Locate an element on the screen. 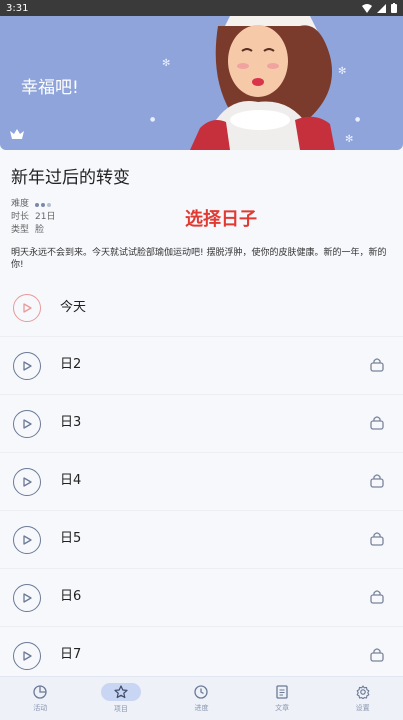  status-icons is located at coordinates (379, 8).